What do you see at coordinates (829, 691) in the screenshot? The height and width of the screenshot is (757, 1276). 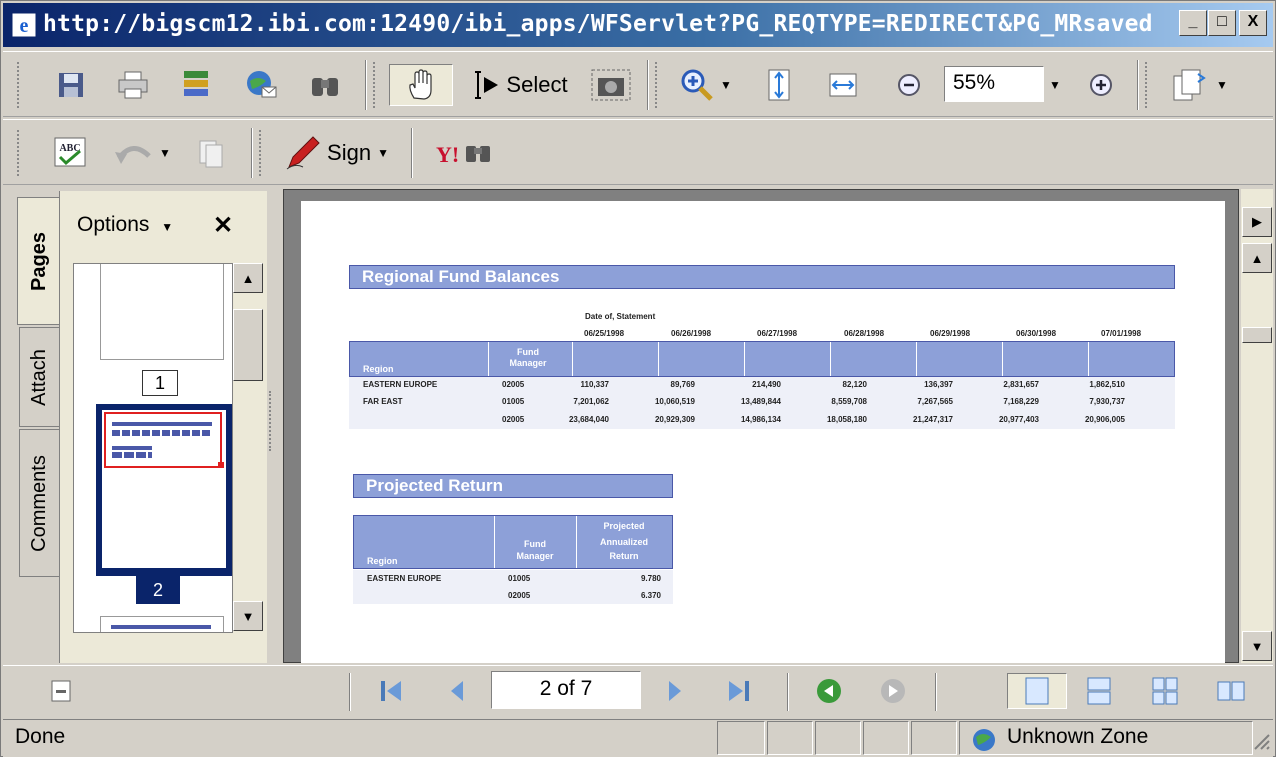 I see `go-back-button` at bounding box center [829, 691].